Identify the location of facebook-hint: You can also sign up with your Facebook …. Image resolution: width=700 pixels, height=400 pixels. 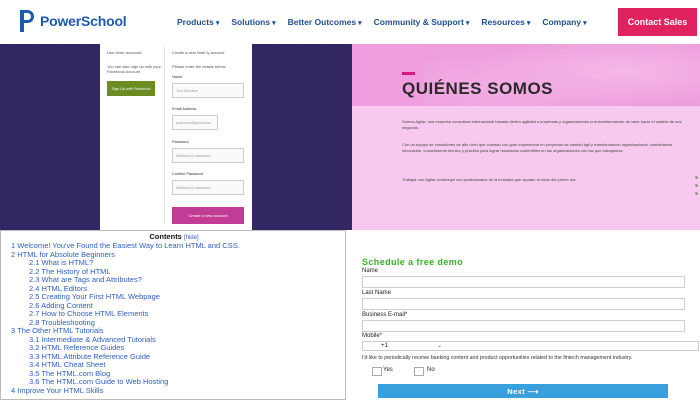
(134, 69).